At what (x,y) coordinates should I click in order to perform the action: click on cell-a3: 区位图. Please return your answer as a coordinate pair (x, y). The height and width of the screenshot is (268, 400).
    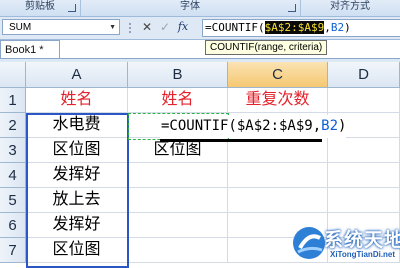
    Looking at the image, I should click on (77, 150).